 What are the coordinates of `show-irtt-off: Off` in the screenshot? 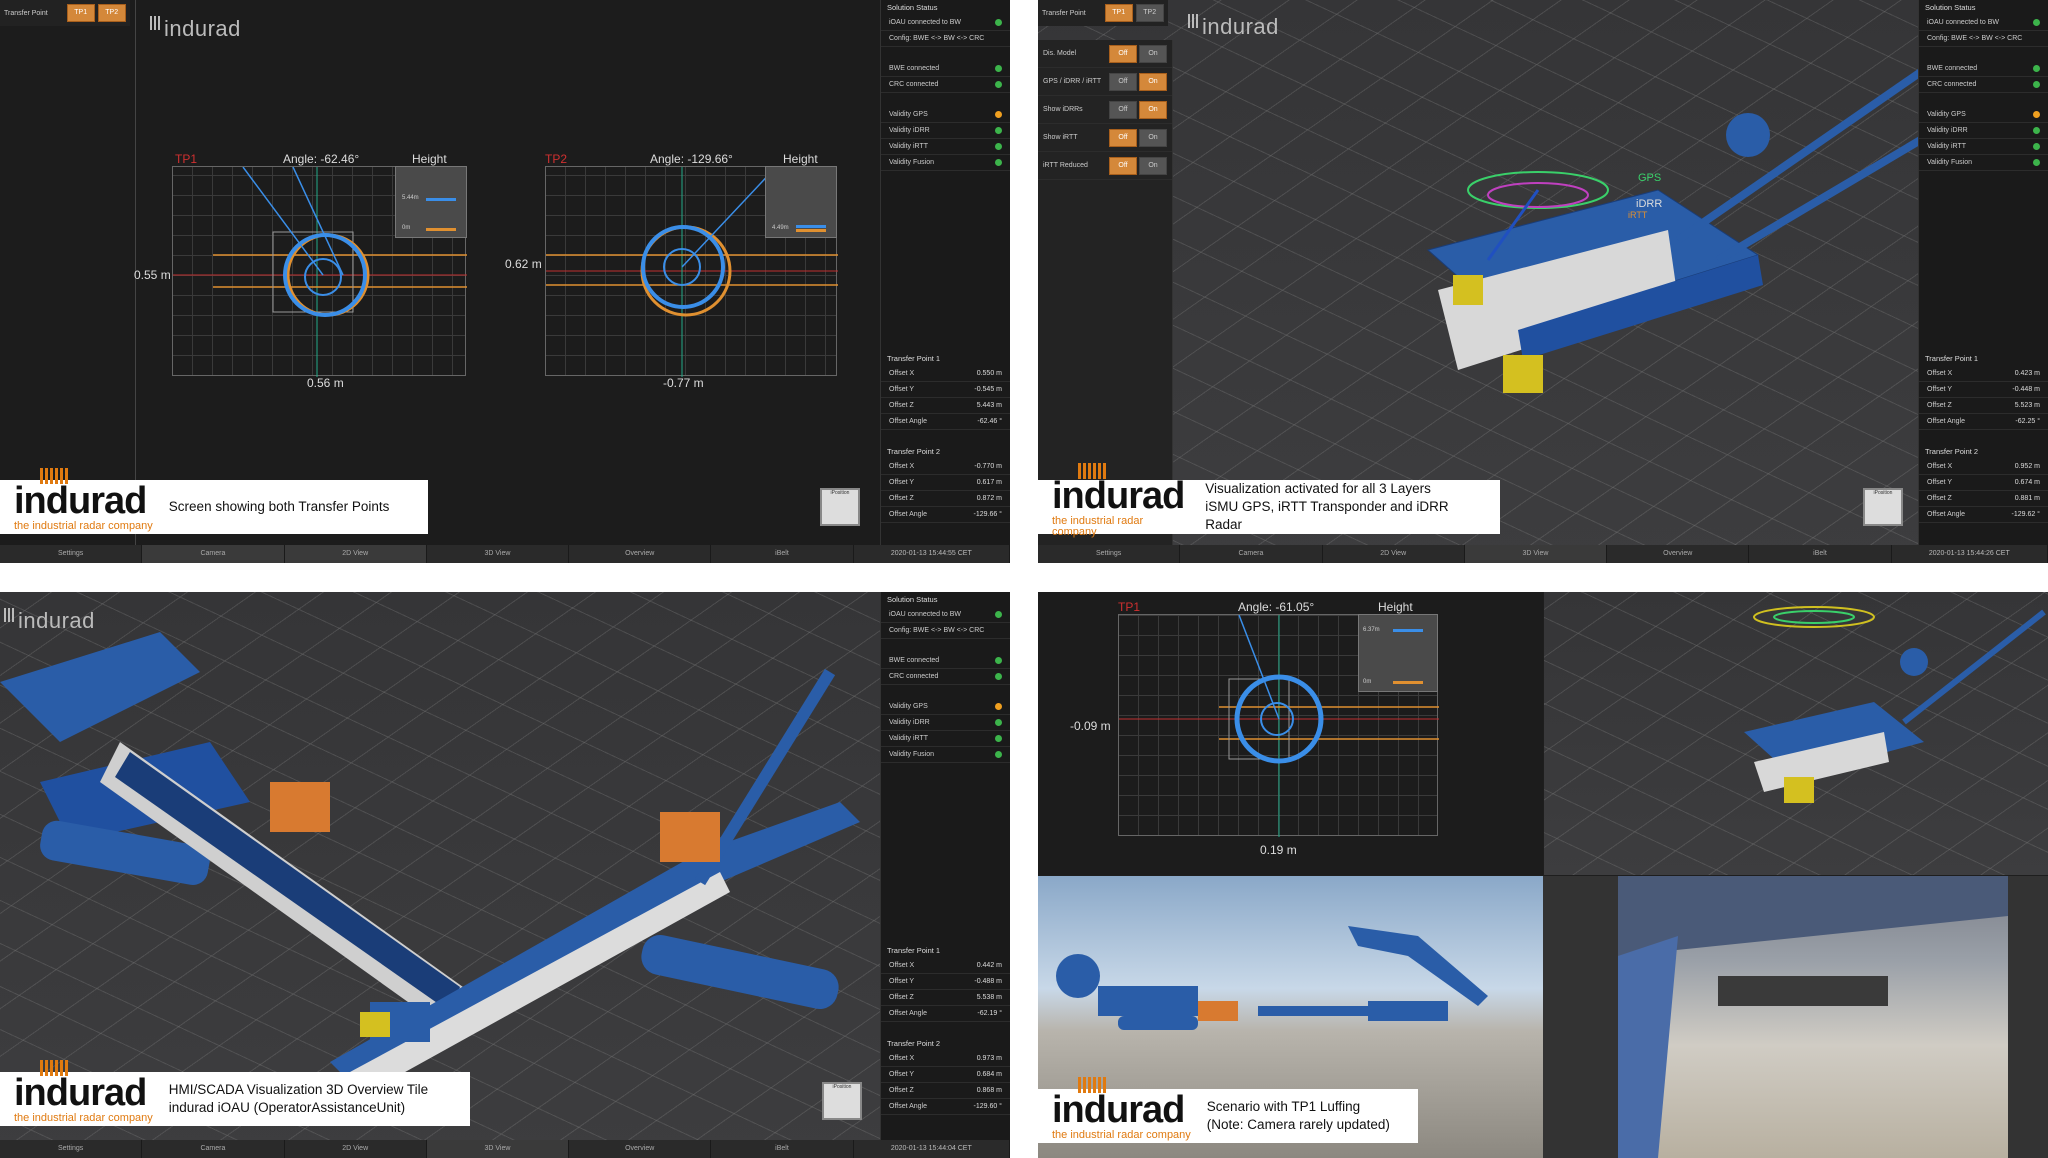 It's located at (1123, 137).